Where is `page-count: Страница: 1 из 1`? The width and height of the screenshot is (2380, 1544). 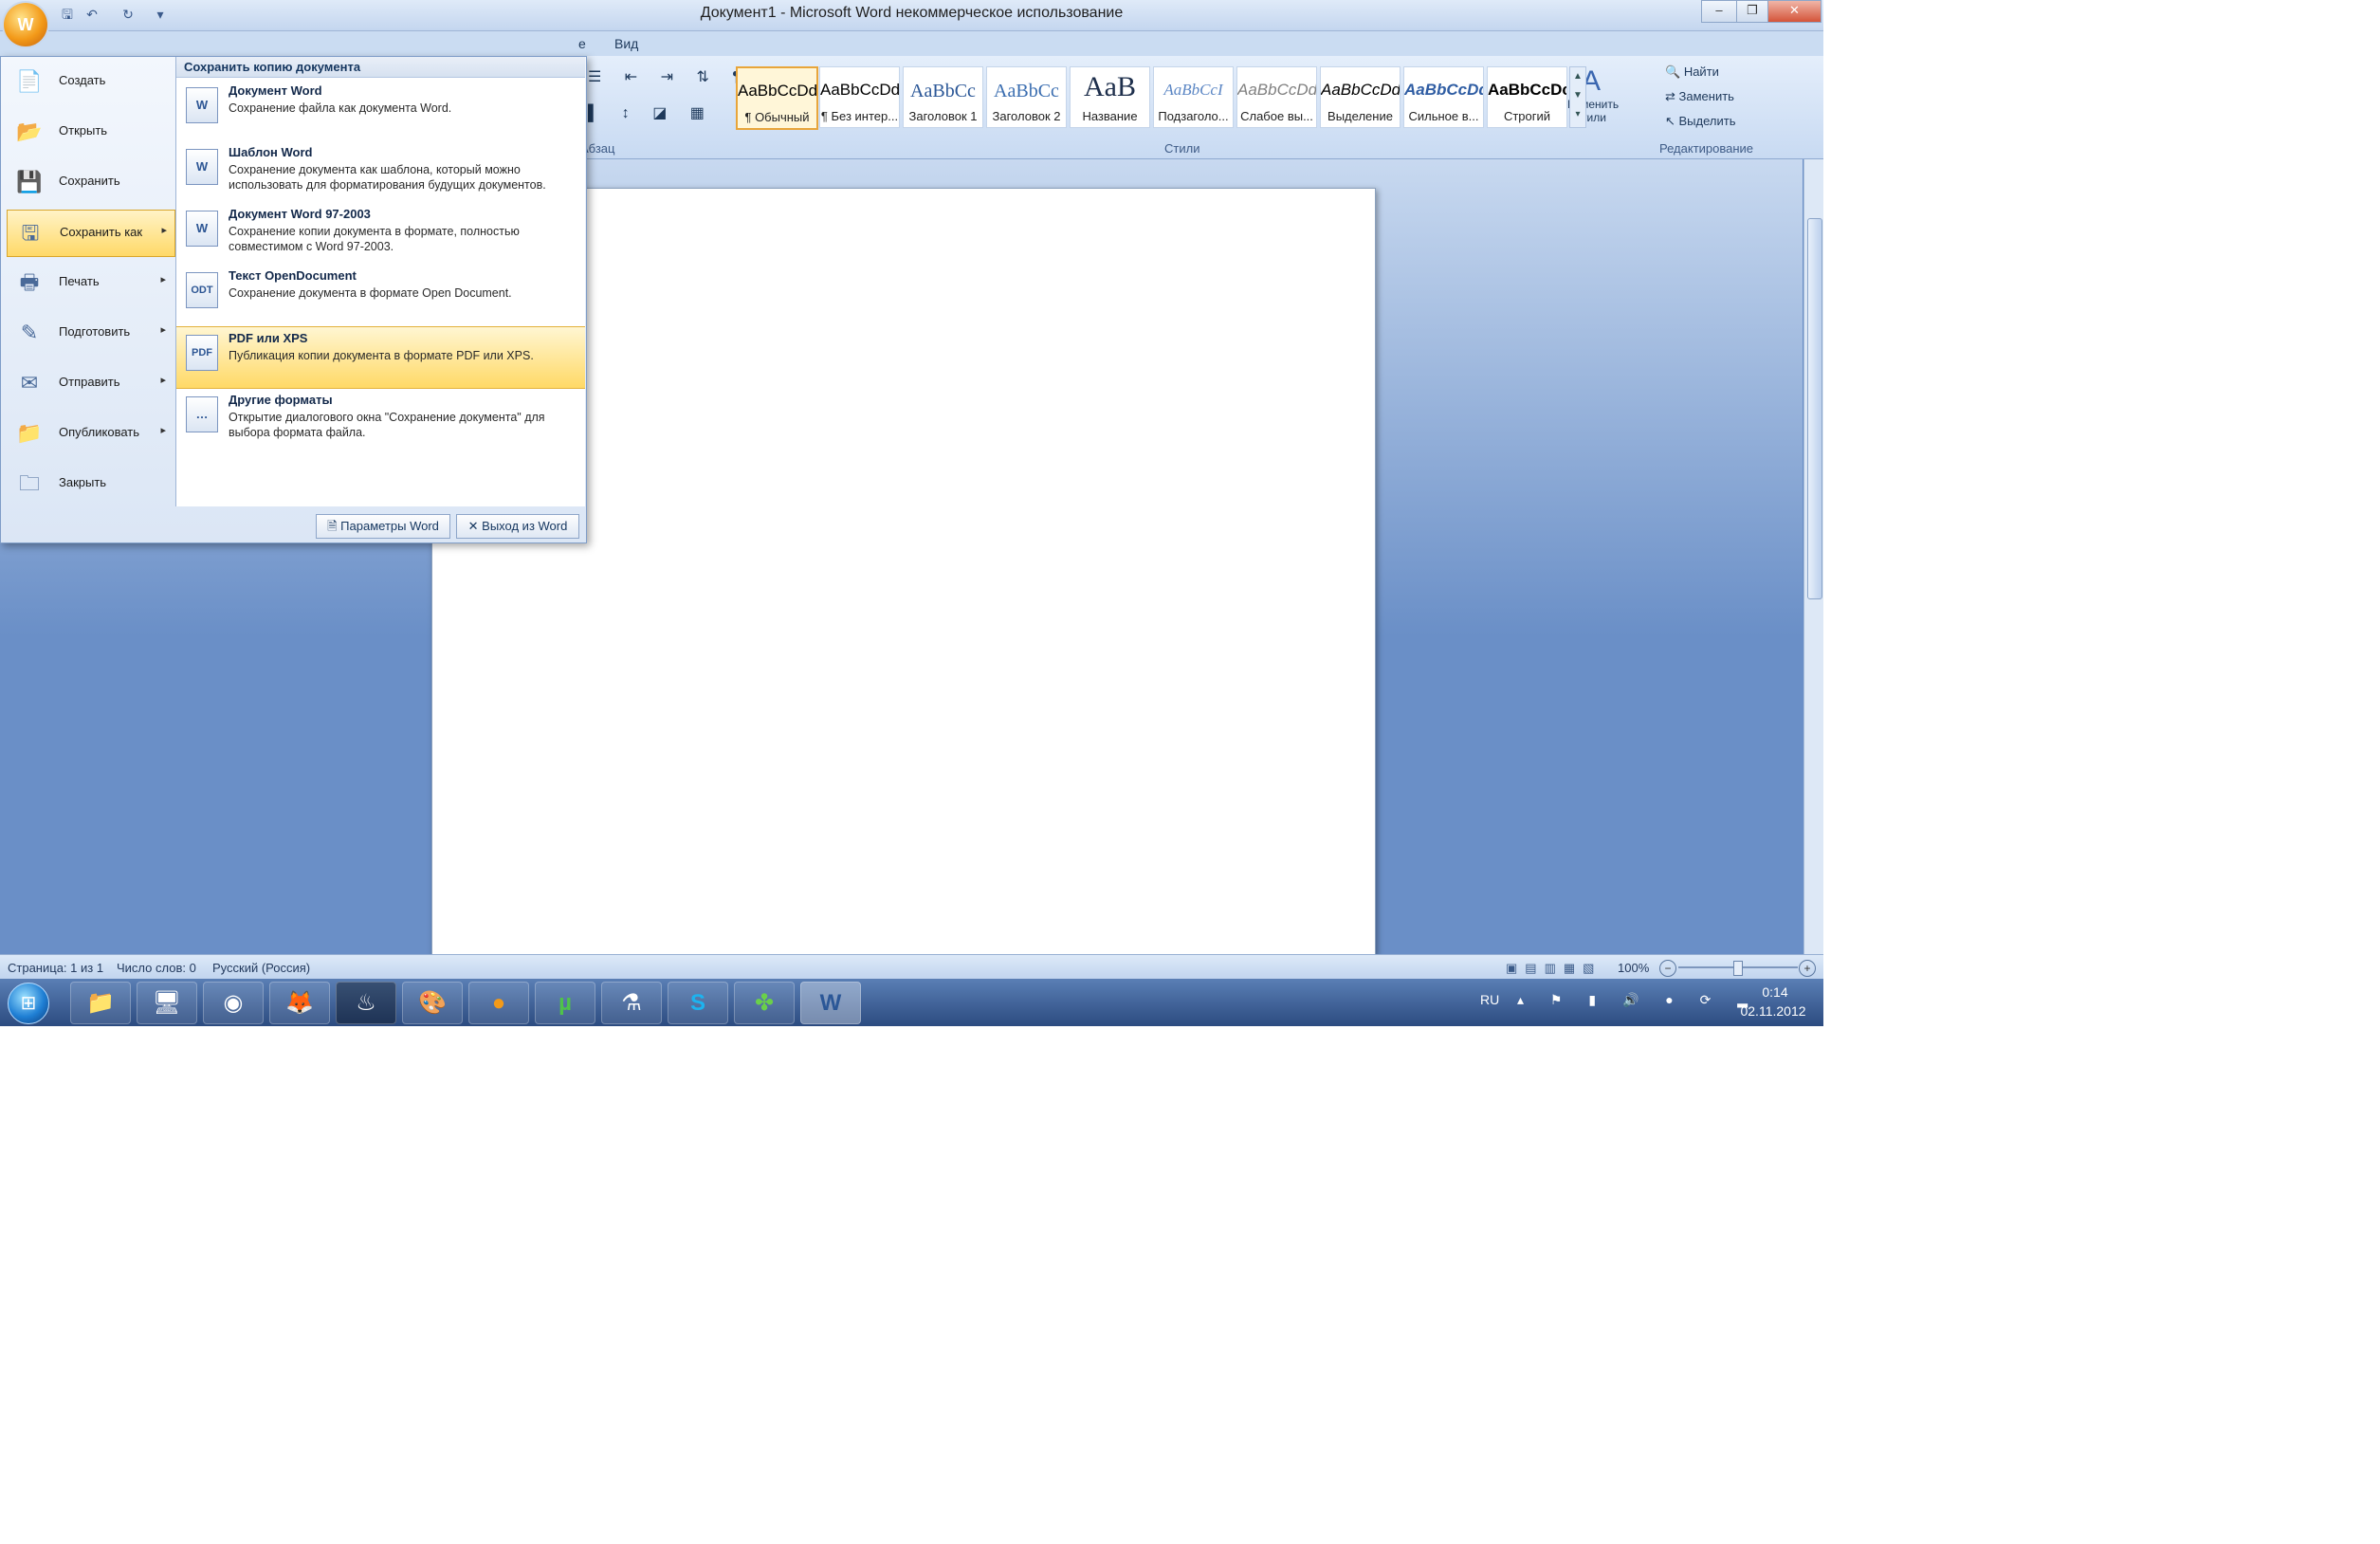 page-count: Страница: 1 из 1 is located at coordinates (55, 968).